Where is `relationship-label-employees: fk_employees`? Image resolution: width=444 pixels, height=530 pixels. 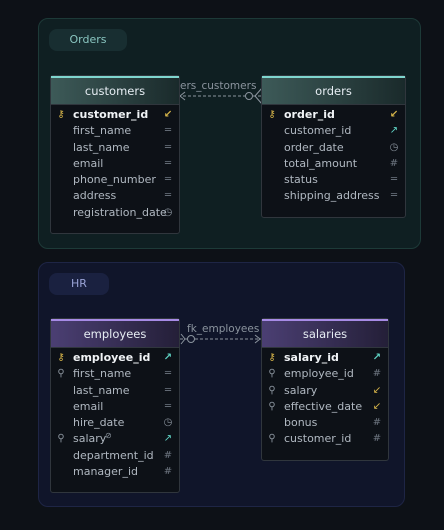
relationship-label-employees: fk_employees is located at coordinates (223, 329).